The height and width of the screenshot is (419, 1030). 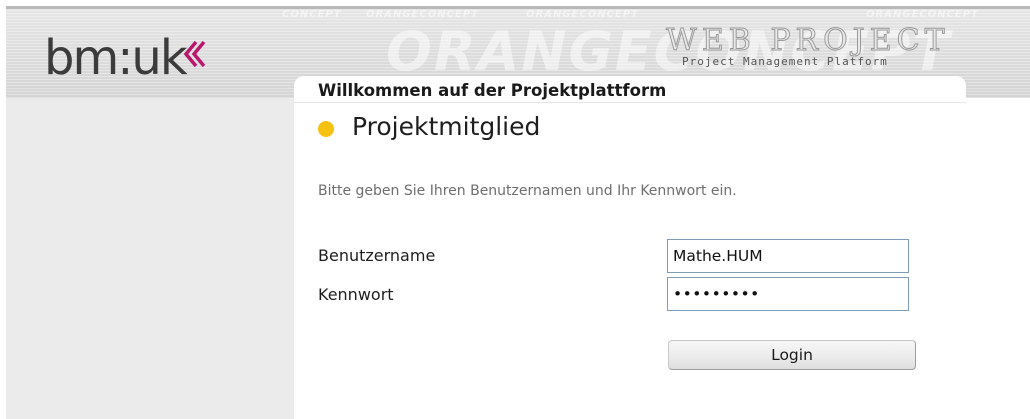 I want to click on divider, so click(x=630, y=102).